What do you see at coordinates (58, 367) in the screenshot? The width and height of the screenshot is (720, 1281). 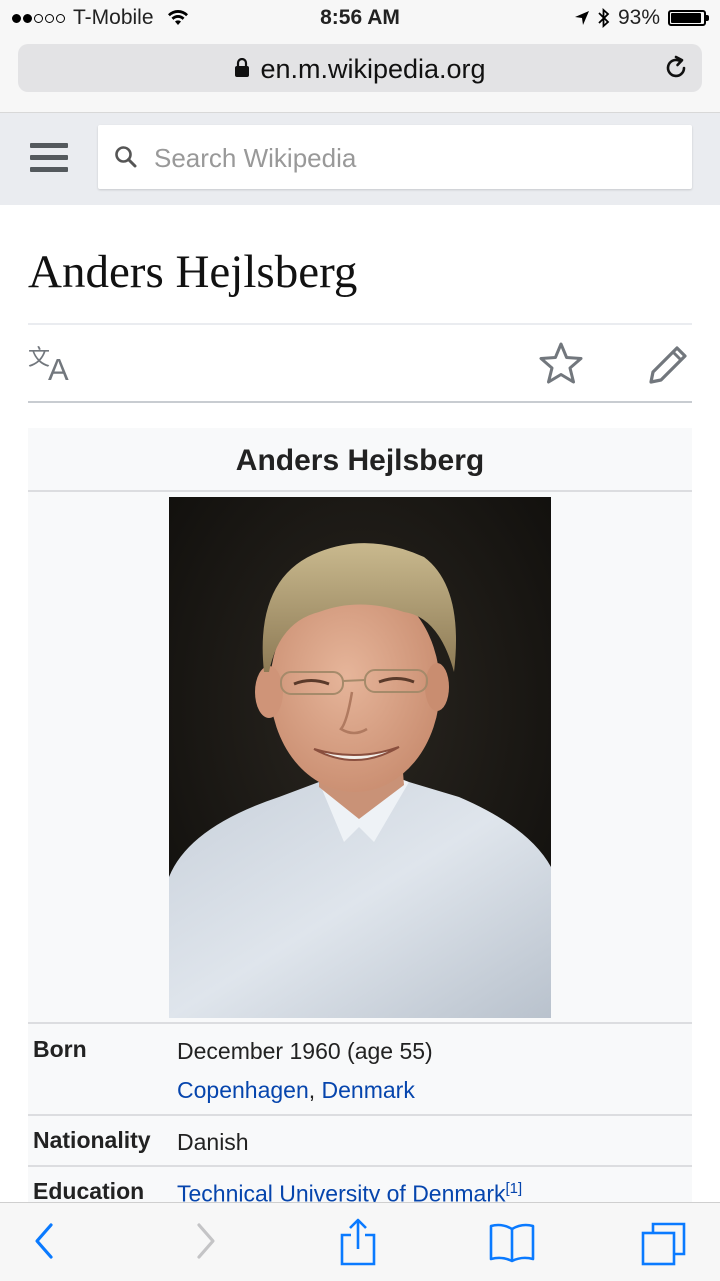 I see `svg-text: A` at bounding box center [58, 367].